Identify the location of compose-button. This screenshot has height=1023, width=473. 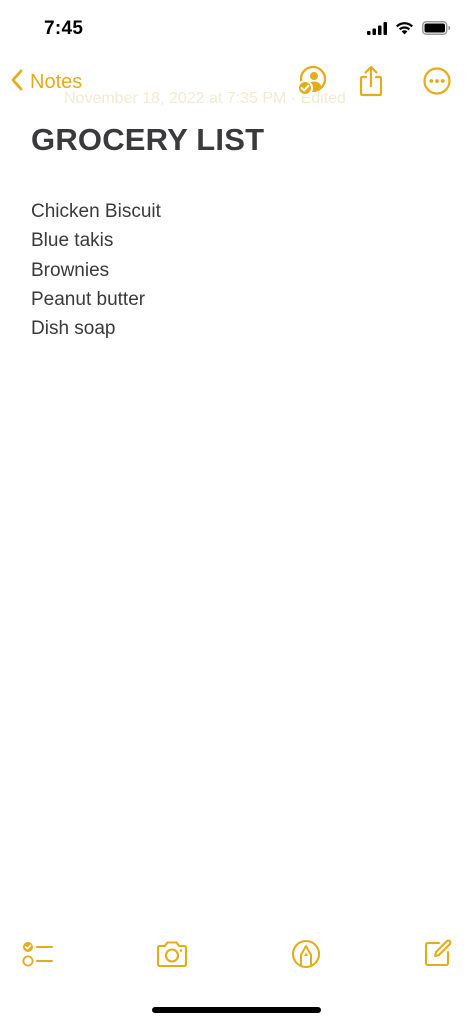
(437, 956).